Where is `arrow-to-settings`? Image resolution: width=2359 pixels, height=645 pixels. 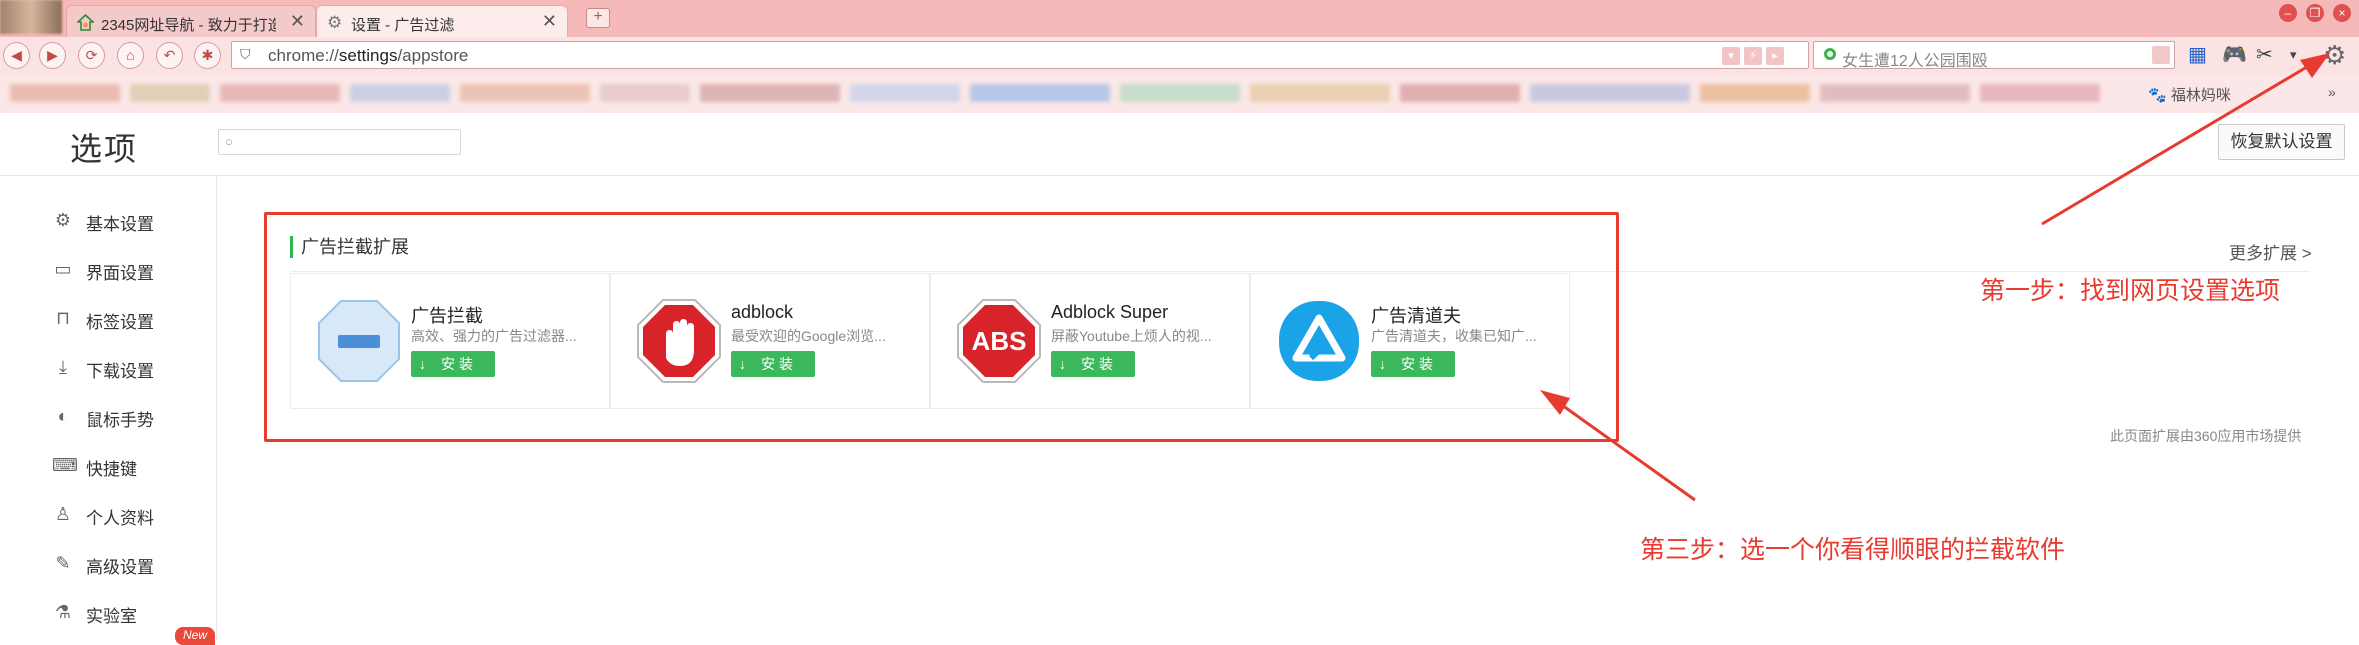 arrow-to-settings is located at coordinates (2185, 139).